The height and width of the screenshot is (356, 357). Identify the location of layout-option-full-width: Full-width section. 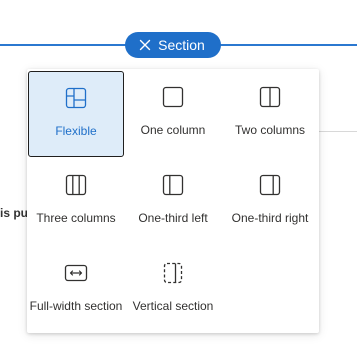
(76, 290).